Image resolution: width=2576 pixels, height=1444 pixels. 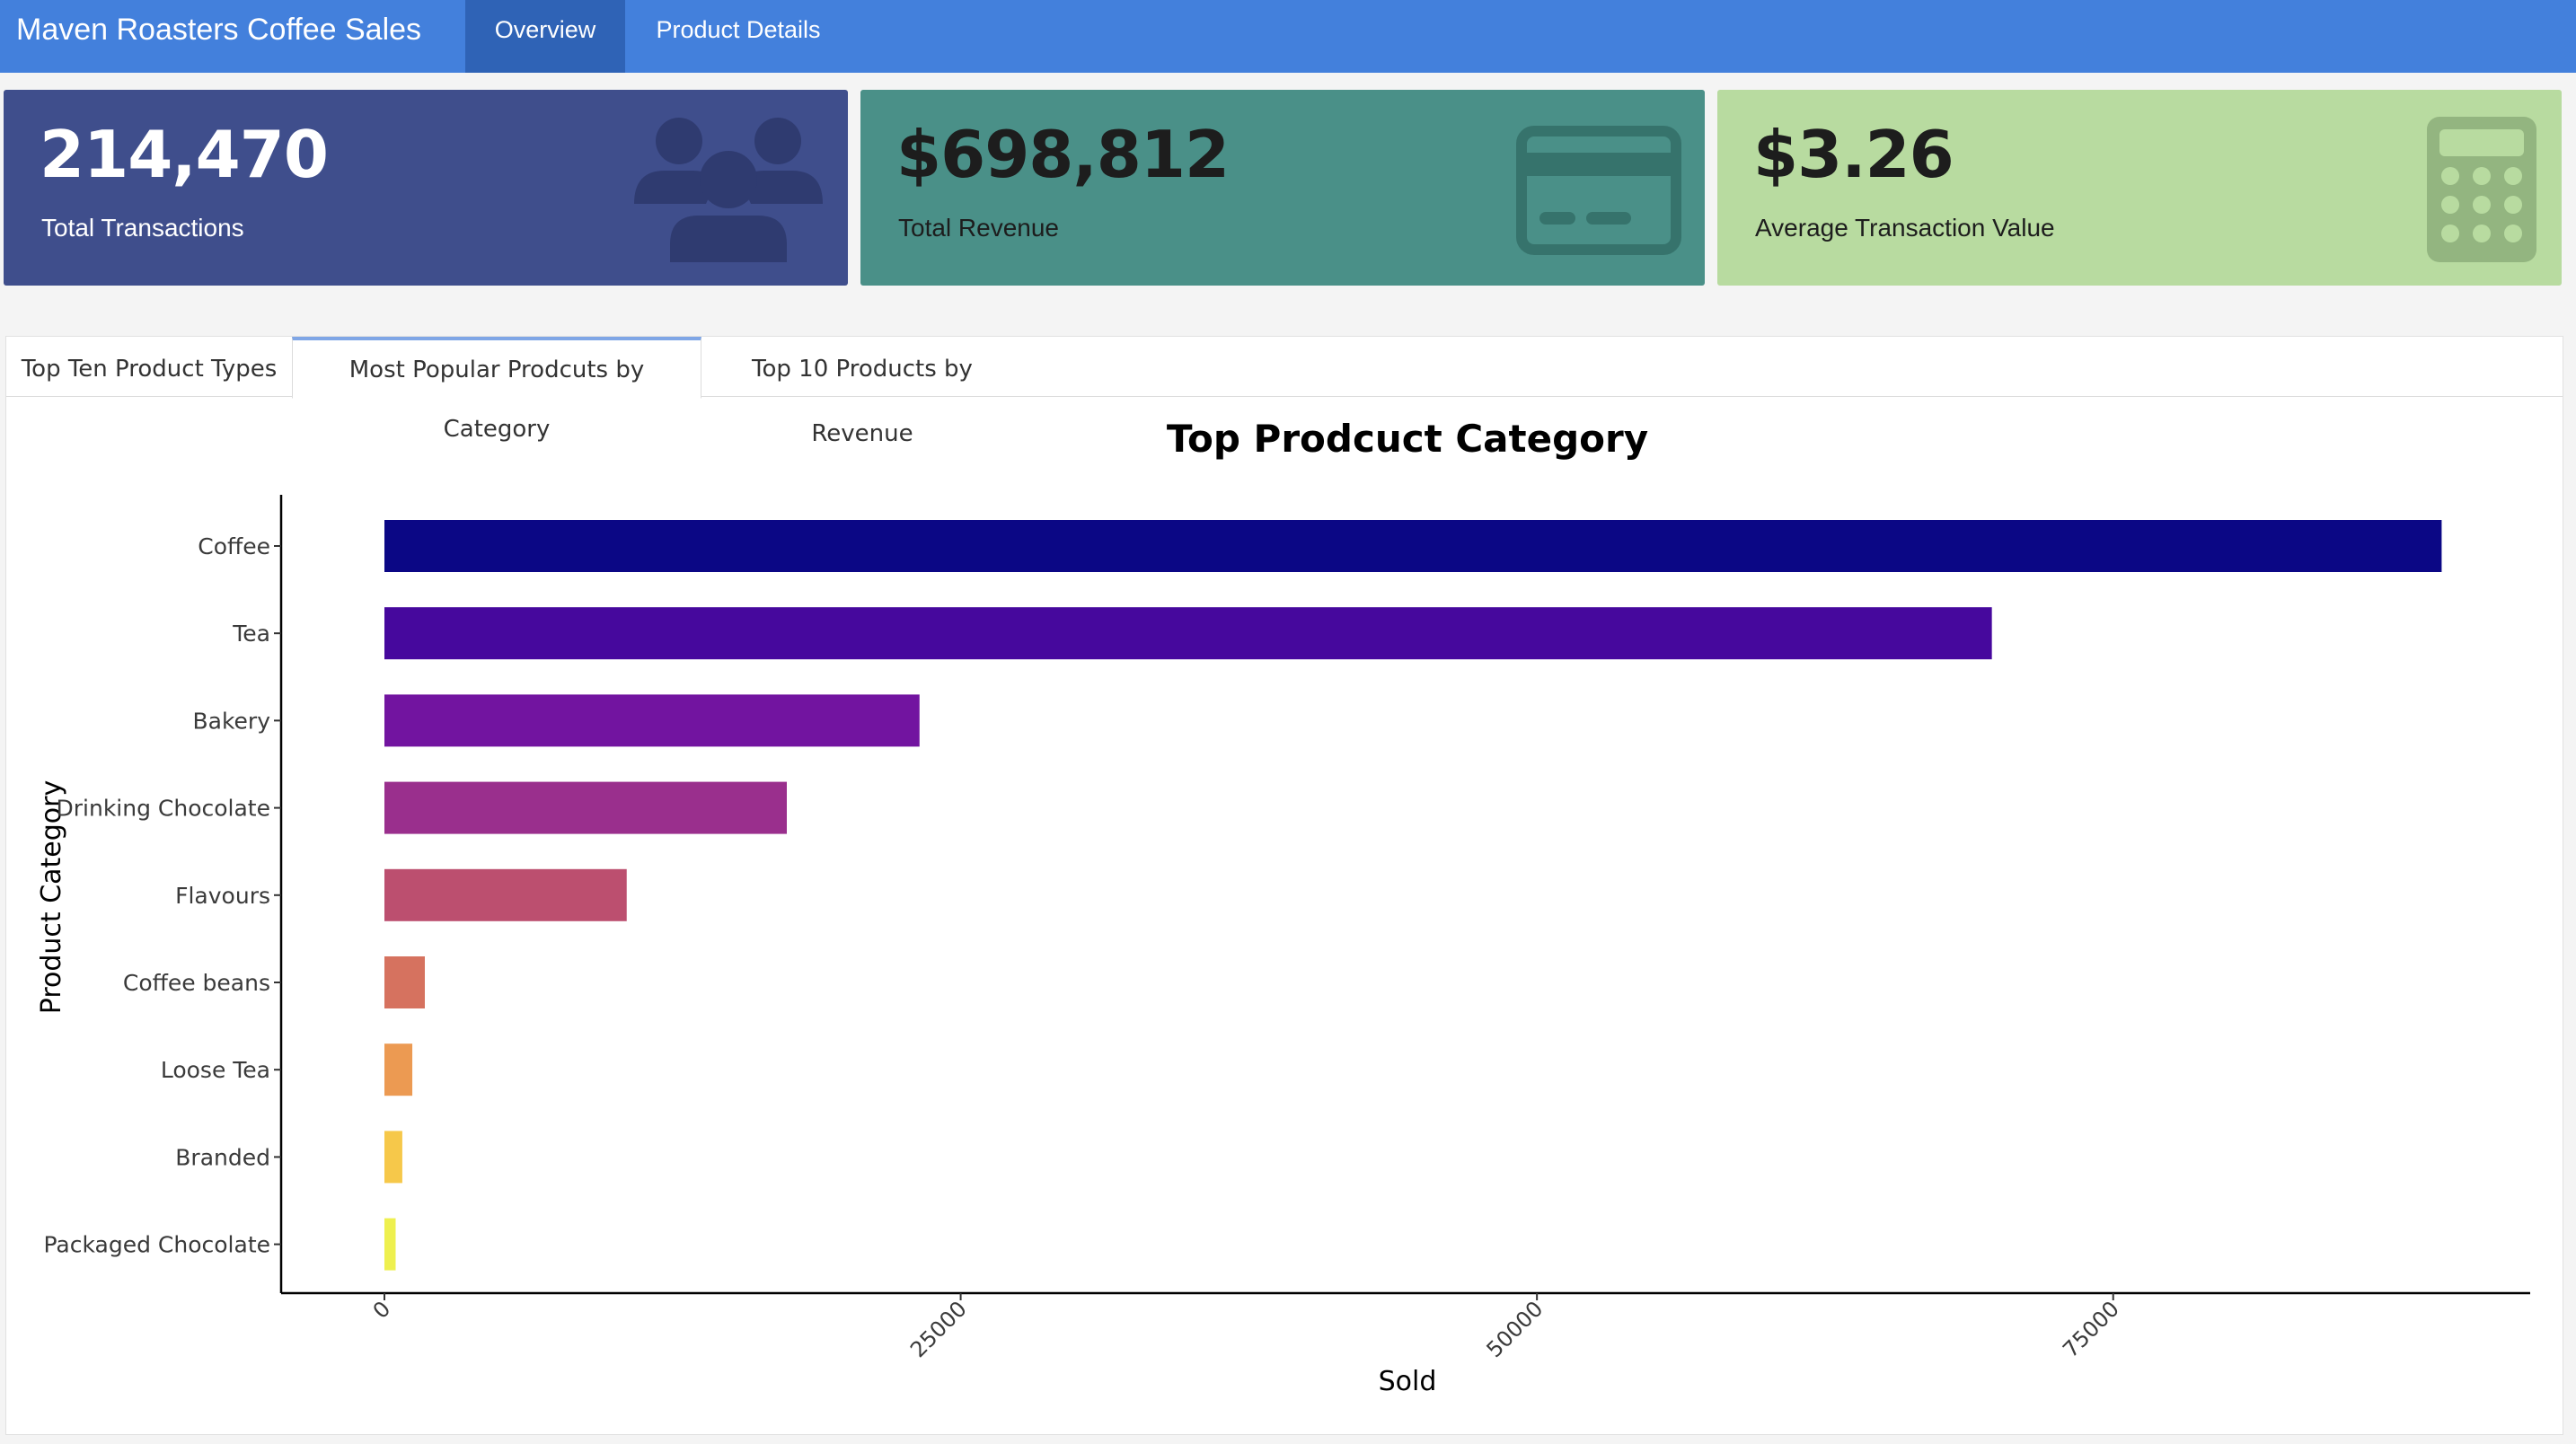 I want to click on tab-top-10-products-by-revenue: Top 10 Products by Revenue, so click(x=862, y=392).